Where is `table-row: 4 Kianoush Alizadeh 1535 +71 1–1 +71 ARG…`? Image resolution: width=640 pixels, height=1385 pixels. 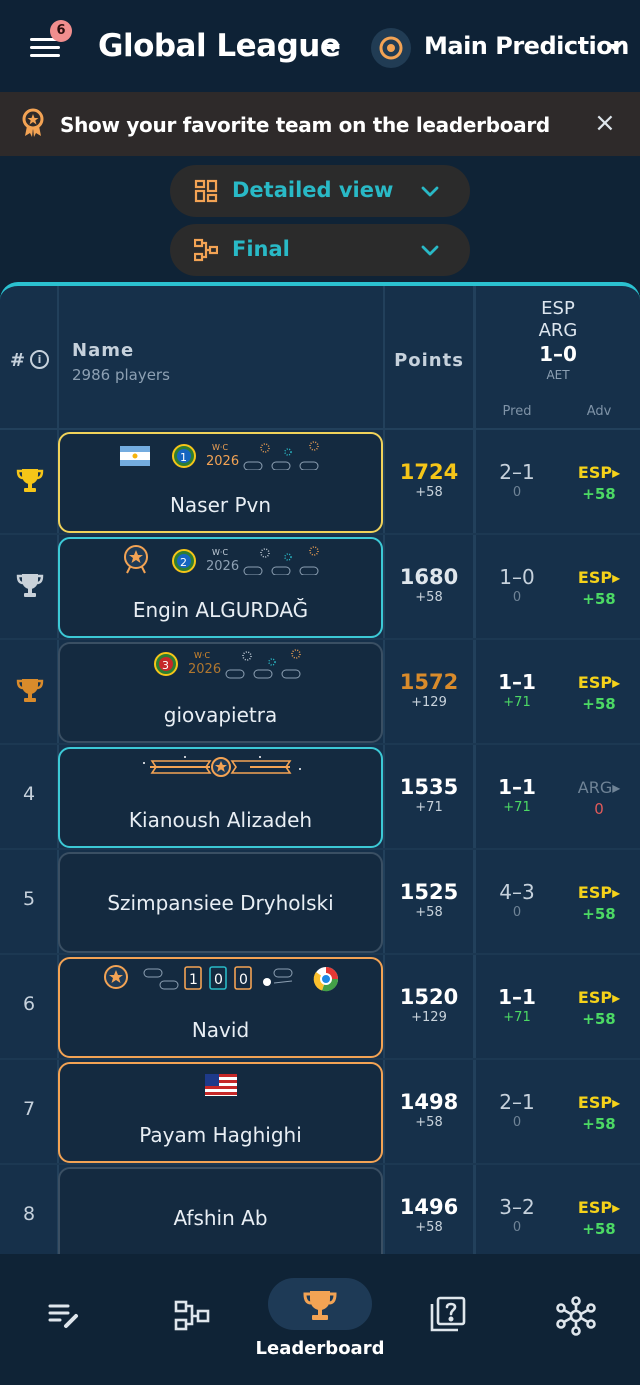
table-row: 4 Kianoush Alizadeh 1535 +71 1–1 +71 ARG… is located at coordinates (320, 797).